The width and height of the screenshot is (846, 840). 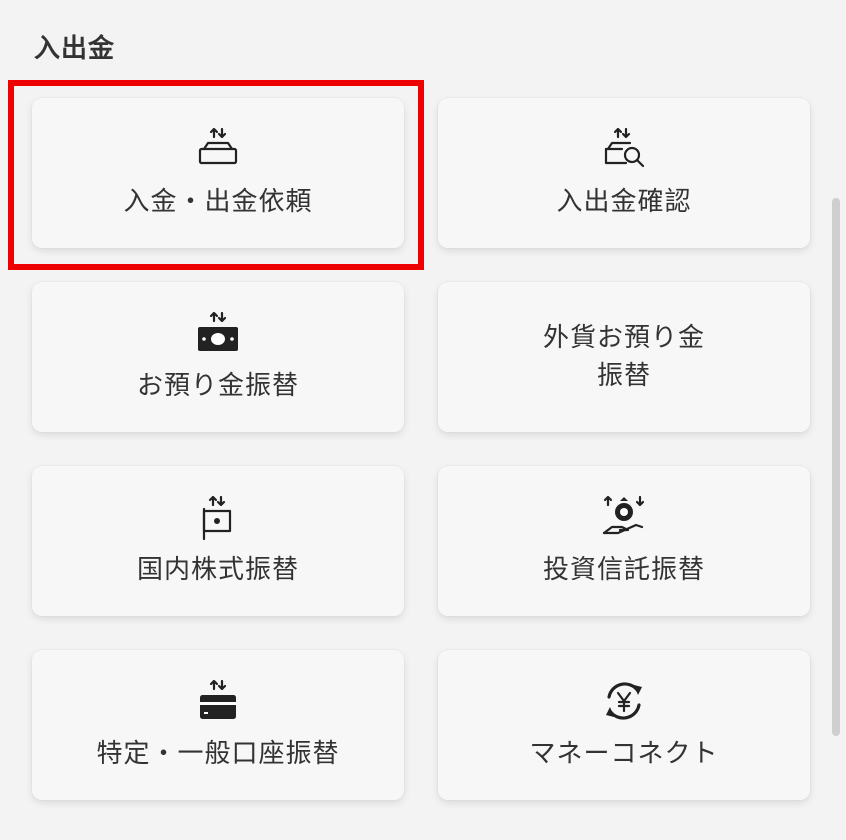 I want to click on card-transfer-icon, so click(x=218, y=699).